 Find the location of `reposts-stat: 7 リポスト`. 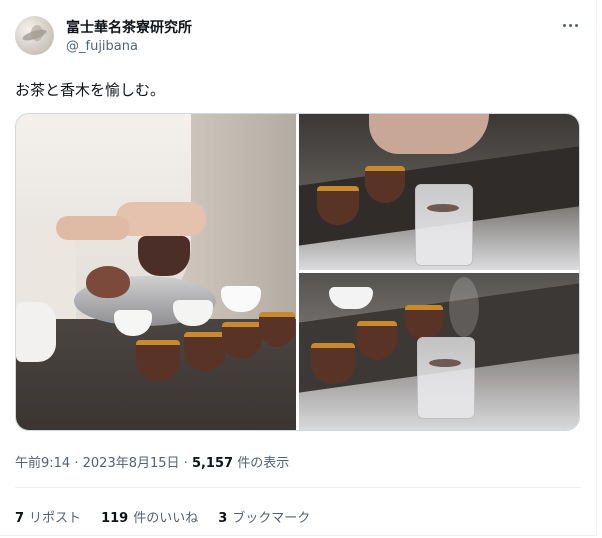

reposts-stat: 7 リポスト is located at coordinates (48, 516).